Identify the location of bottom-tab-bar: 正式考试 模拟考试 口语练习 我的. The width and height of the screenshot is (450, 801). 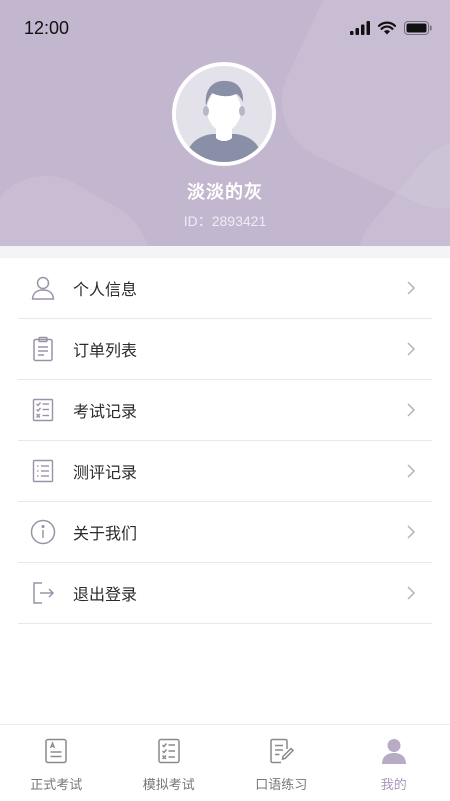
(225, 762).